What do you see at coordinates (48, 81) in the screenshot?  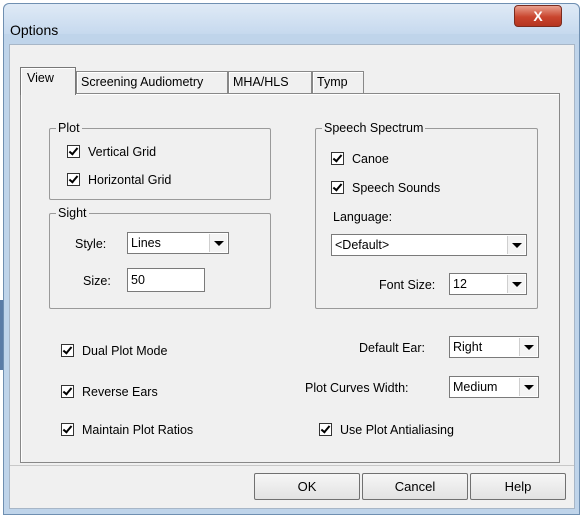 I see `tab-view: View` at bounding box center [48, 81].